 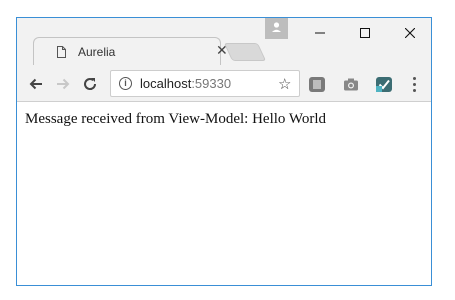 I want to click on camera-icon, so click(x=351, y=84).